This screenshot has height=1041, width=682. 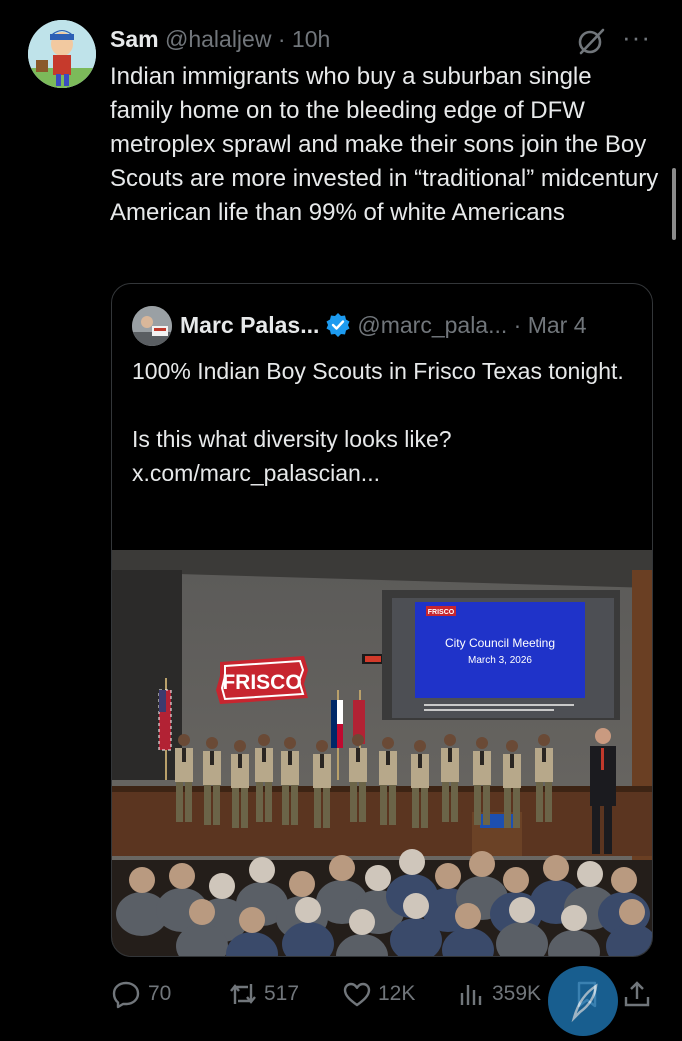 What do you see at coordinates (500, 643) in the screenshot?
I see `screen-title-text: City Council Meeting` at bounding box center [500, 643].